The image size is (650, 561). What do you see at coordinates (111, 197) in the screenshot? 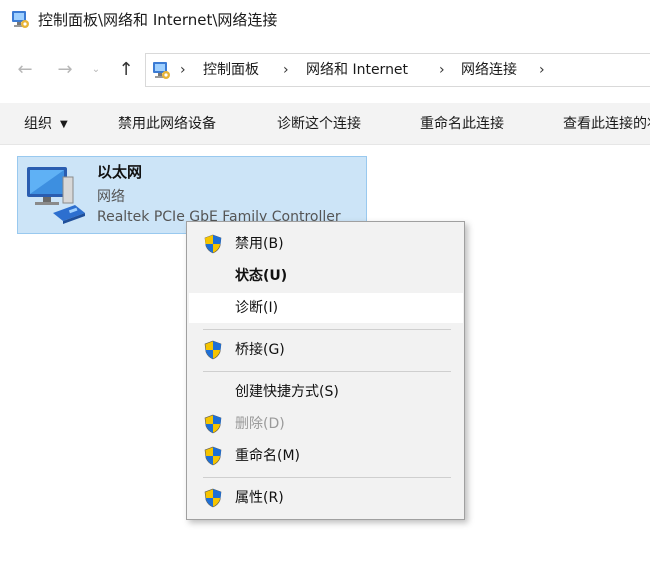
I see `connection-network: 网络` at bounding box center [111, 197].